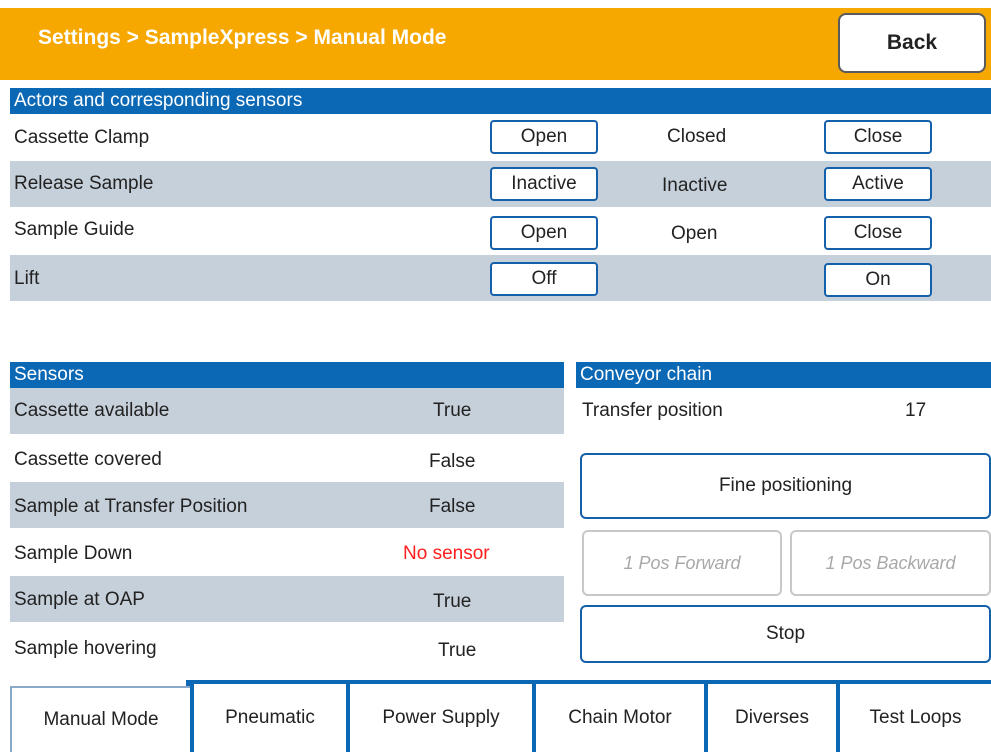 Image resolution: width=991 pixels, height=752 pixels. What do you see at coordinates (84, 183) in the screenshot?
I see `actor-label: Release Sample` at bounding box center [84, 183].